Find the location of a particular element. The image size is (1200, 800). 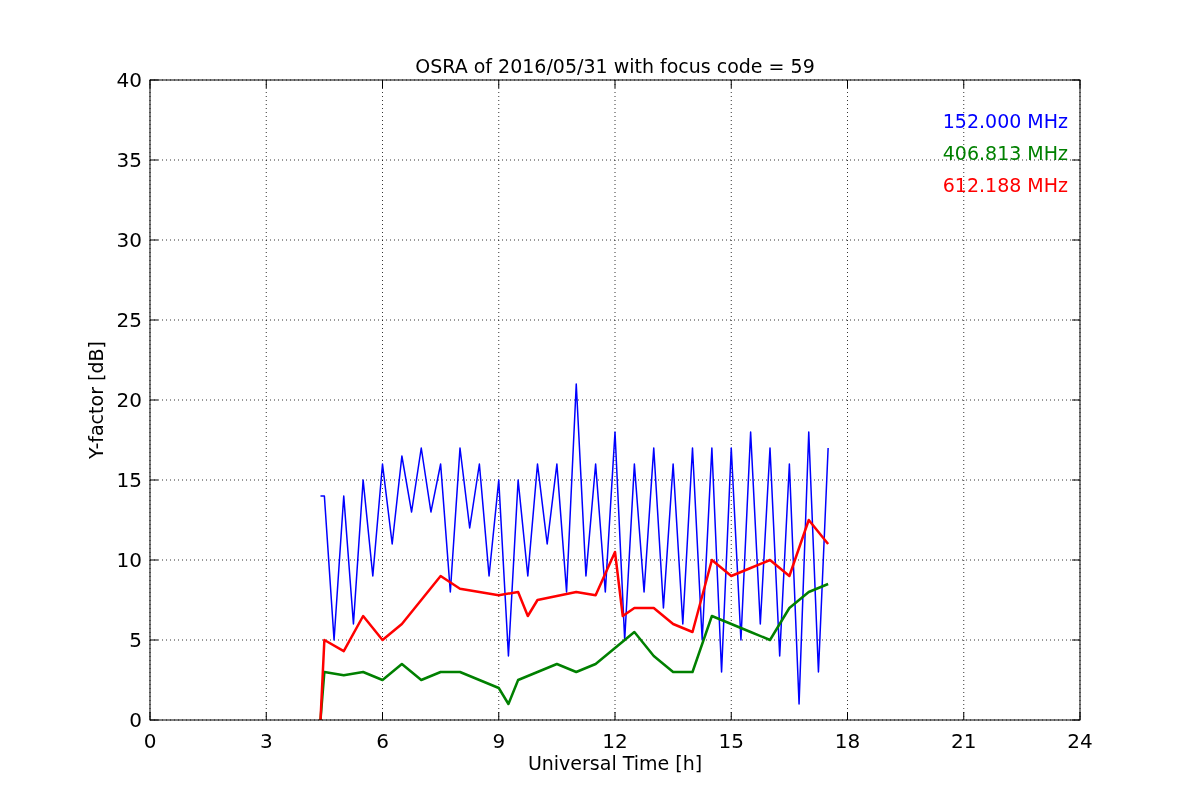

tick-label: 40 is located at coordinates (129, 80).